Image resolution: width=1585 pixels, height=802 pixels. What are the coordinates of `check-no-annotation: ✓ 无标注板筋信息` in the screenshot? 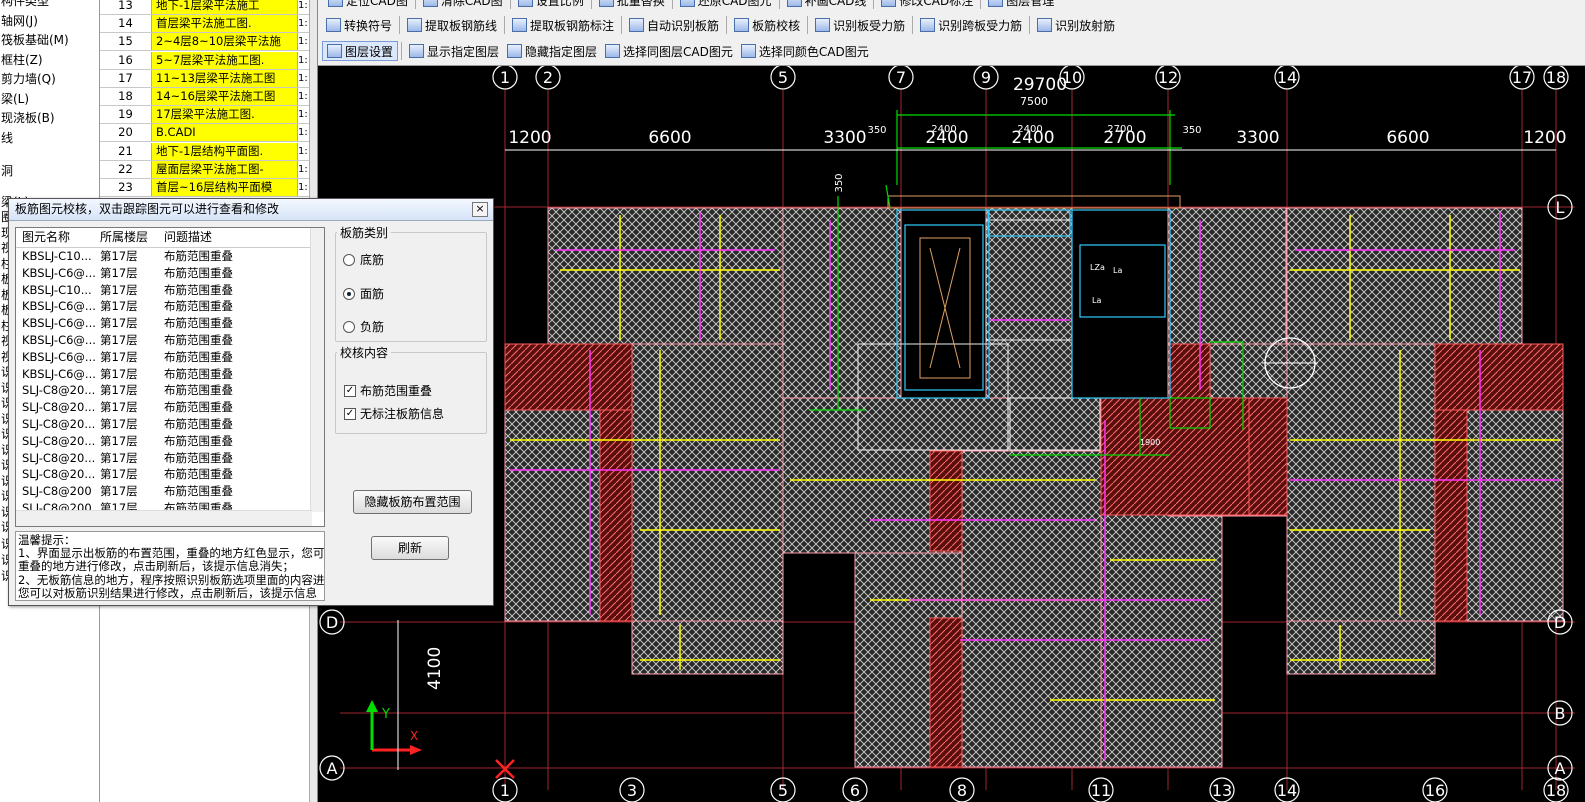 It's located at (394, 413).